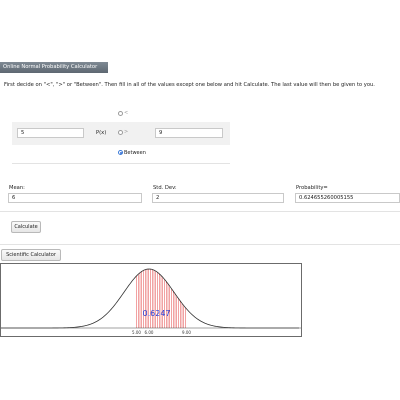  What do you see at coordinates (50, 67) in the screenshot?
I see `window-title: Online Normal Probability Calculator` at bounding box center [50, 67].